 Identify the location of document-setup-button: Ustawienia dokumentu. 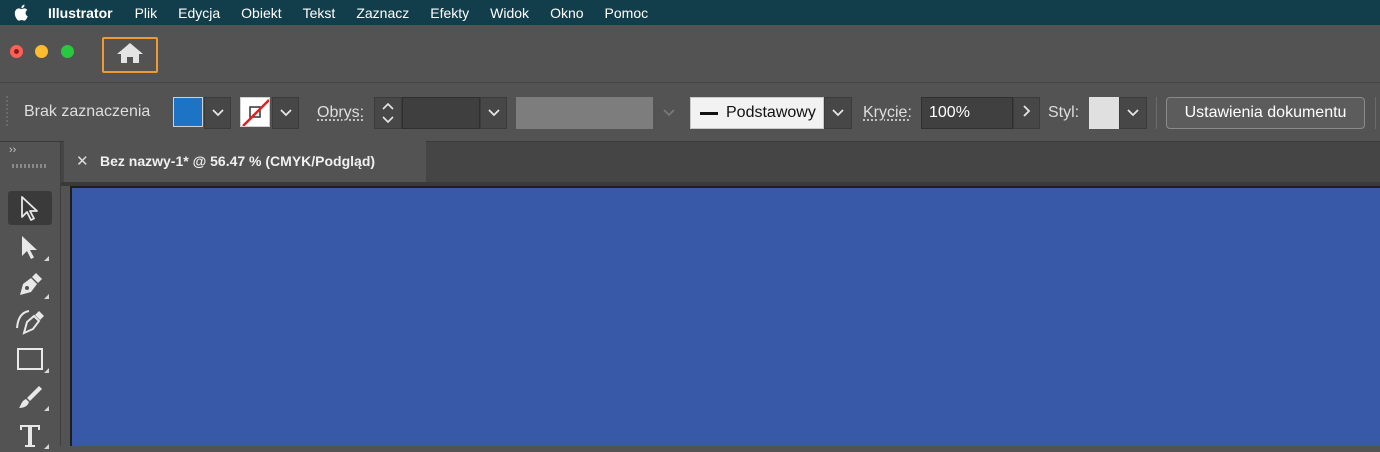
(1265, 113).